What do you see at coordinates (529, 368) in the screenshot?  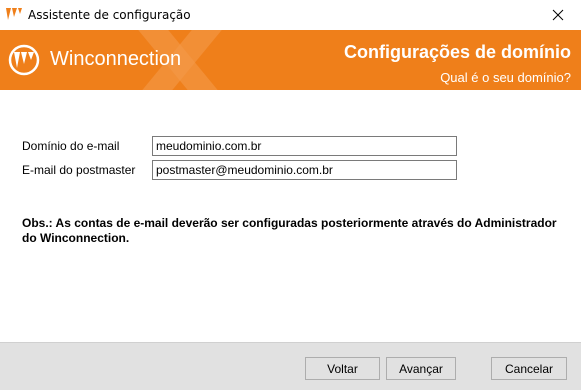 I see `cancel-button: Cancelar` at bounding box center [529, 368].